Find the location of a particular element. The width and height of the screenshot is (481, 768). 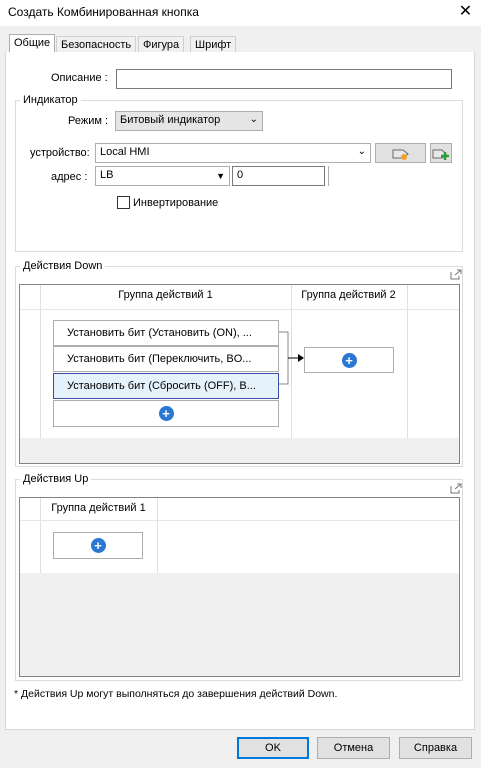

flow-connector is located at coordinates (291, 358).